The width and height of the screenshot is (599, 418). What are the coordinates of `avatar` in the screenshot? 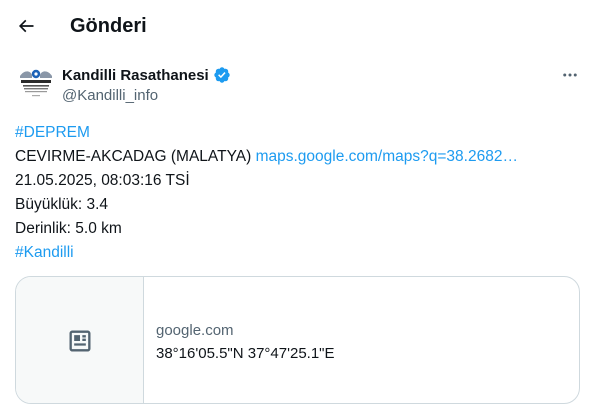 It's located at (36, 86).